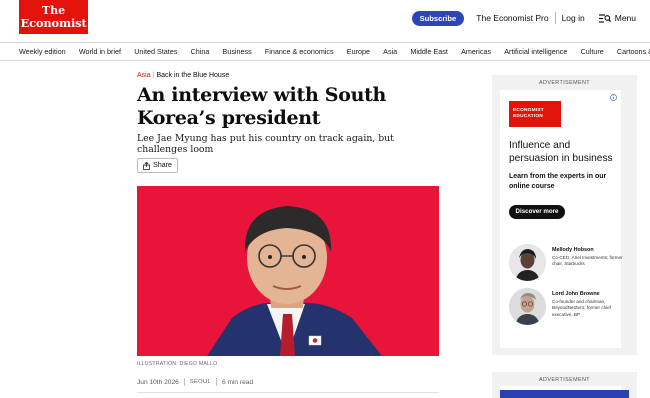  I want to click on speaker-name: Lord John Browne, so click(576, 294).